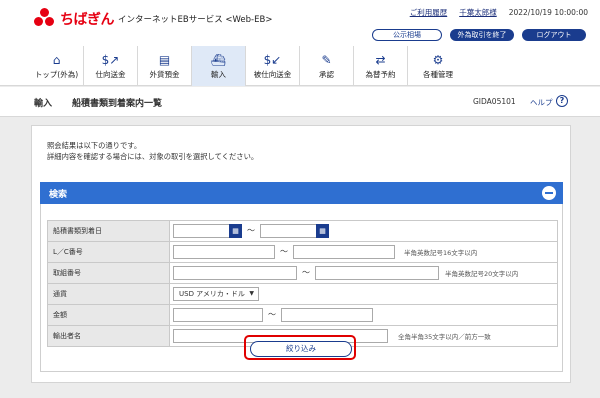 This screenshot has height=398, width=600. Describe the element at coordinates (110, 60) in the screenshot. I see `remit-out-icon: $↗` at that location.